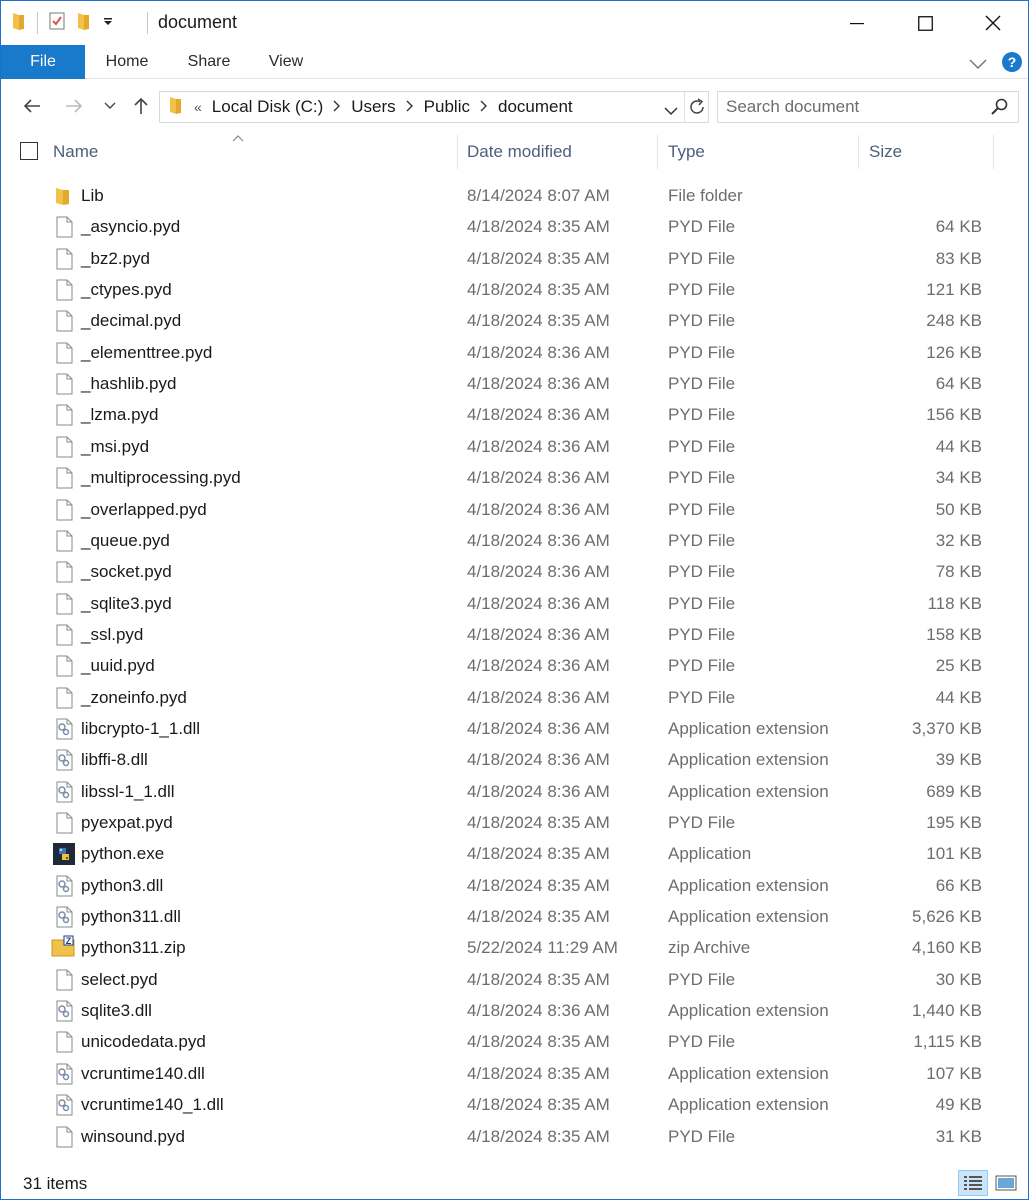 The image size is (1029, 1200). What do you see at coordinates (1012, 64) in the screenshot?
I see `help-icon: ?` at bounding box center [1012, 64].